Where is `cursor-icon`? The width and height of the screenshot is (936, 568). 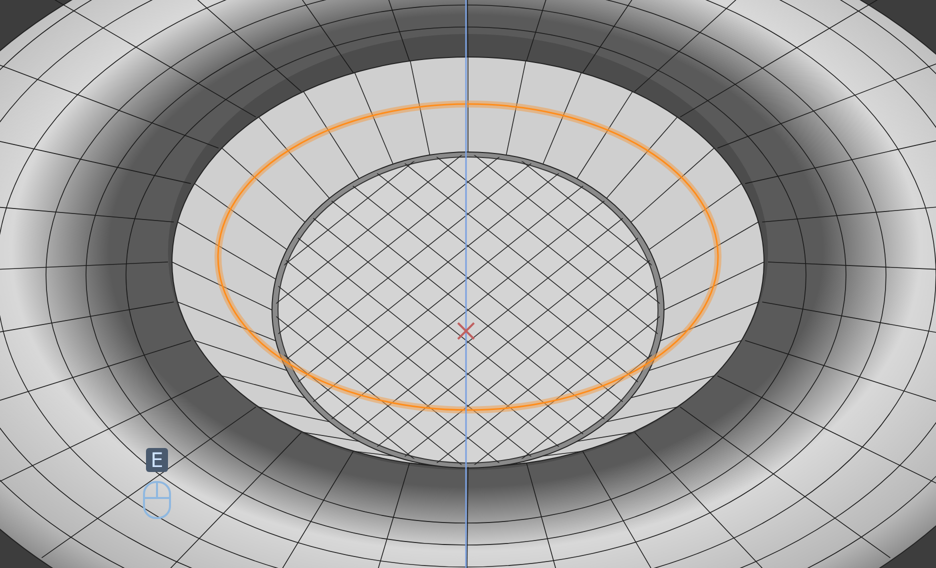 cursor-icon is located at coordinates (466, 331).